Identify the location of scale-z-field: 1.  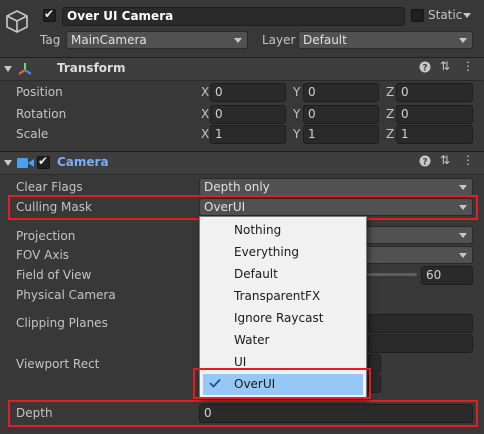
(434, 134).